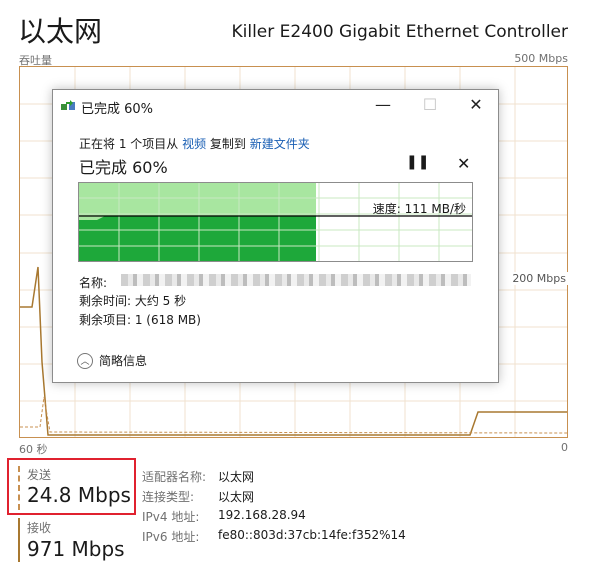  What do you see at coordinates (463, 163) in the screenshot?
I see `cancel-button: ✕` at bounding box center [463, 163].